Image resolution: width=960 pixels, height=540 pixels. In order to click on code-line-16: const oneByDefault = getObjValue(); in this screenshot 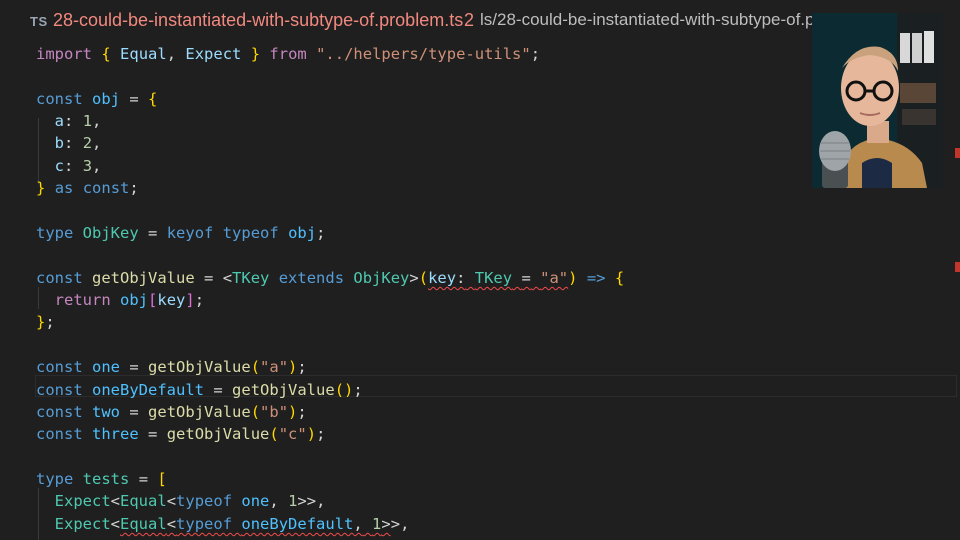, I will do `click(199, 390)`.